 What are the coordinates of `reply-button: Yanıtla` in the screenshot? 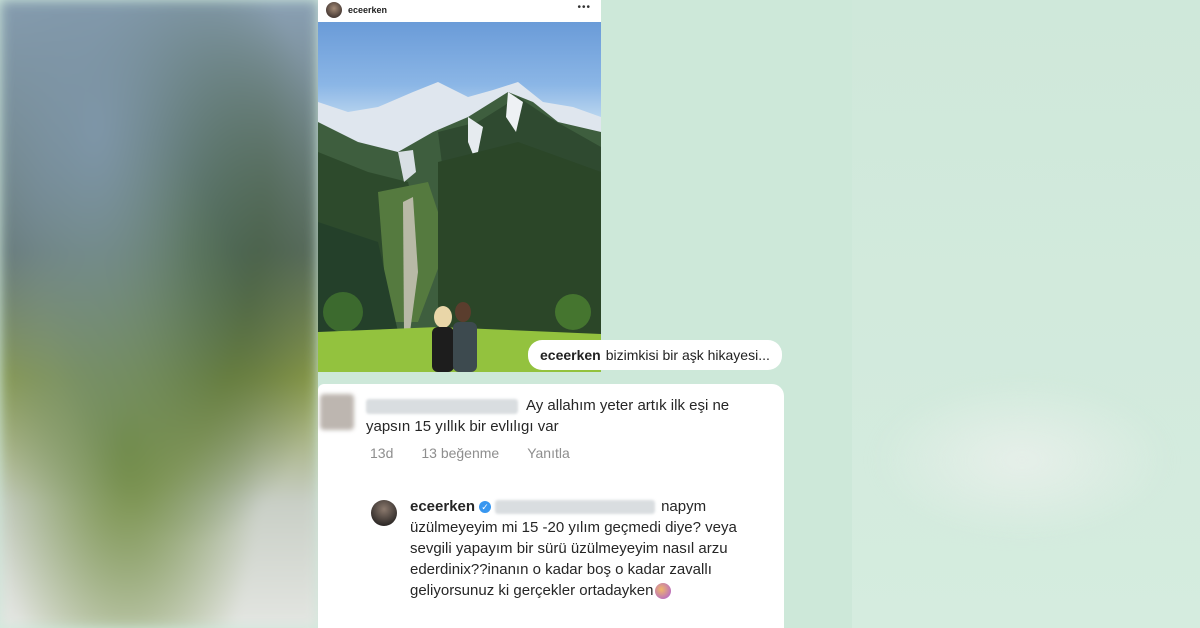 It's located at (548, 453).